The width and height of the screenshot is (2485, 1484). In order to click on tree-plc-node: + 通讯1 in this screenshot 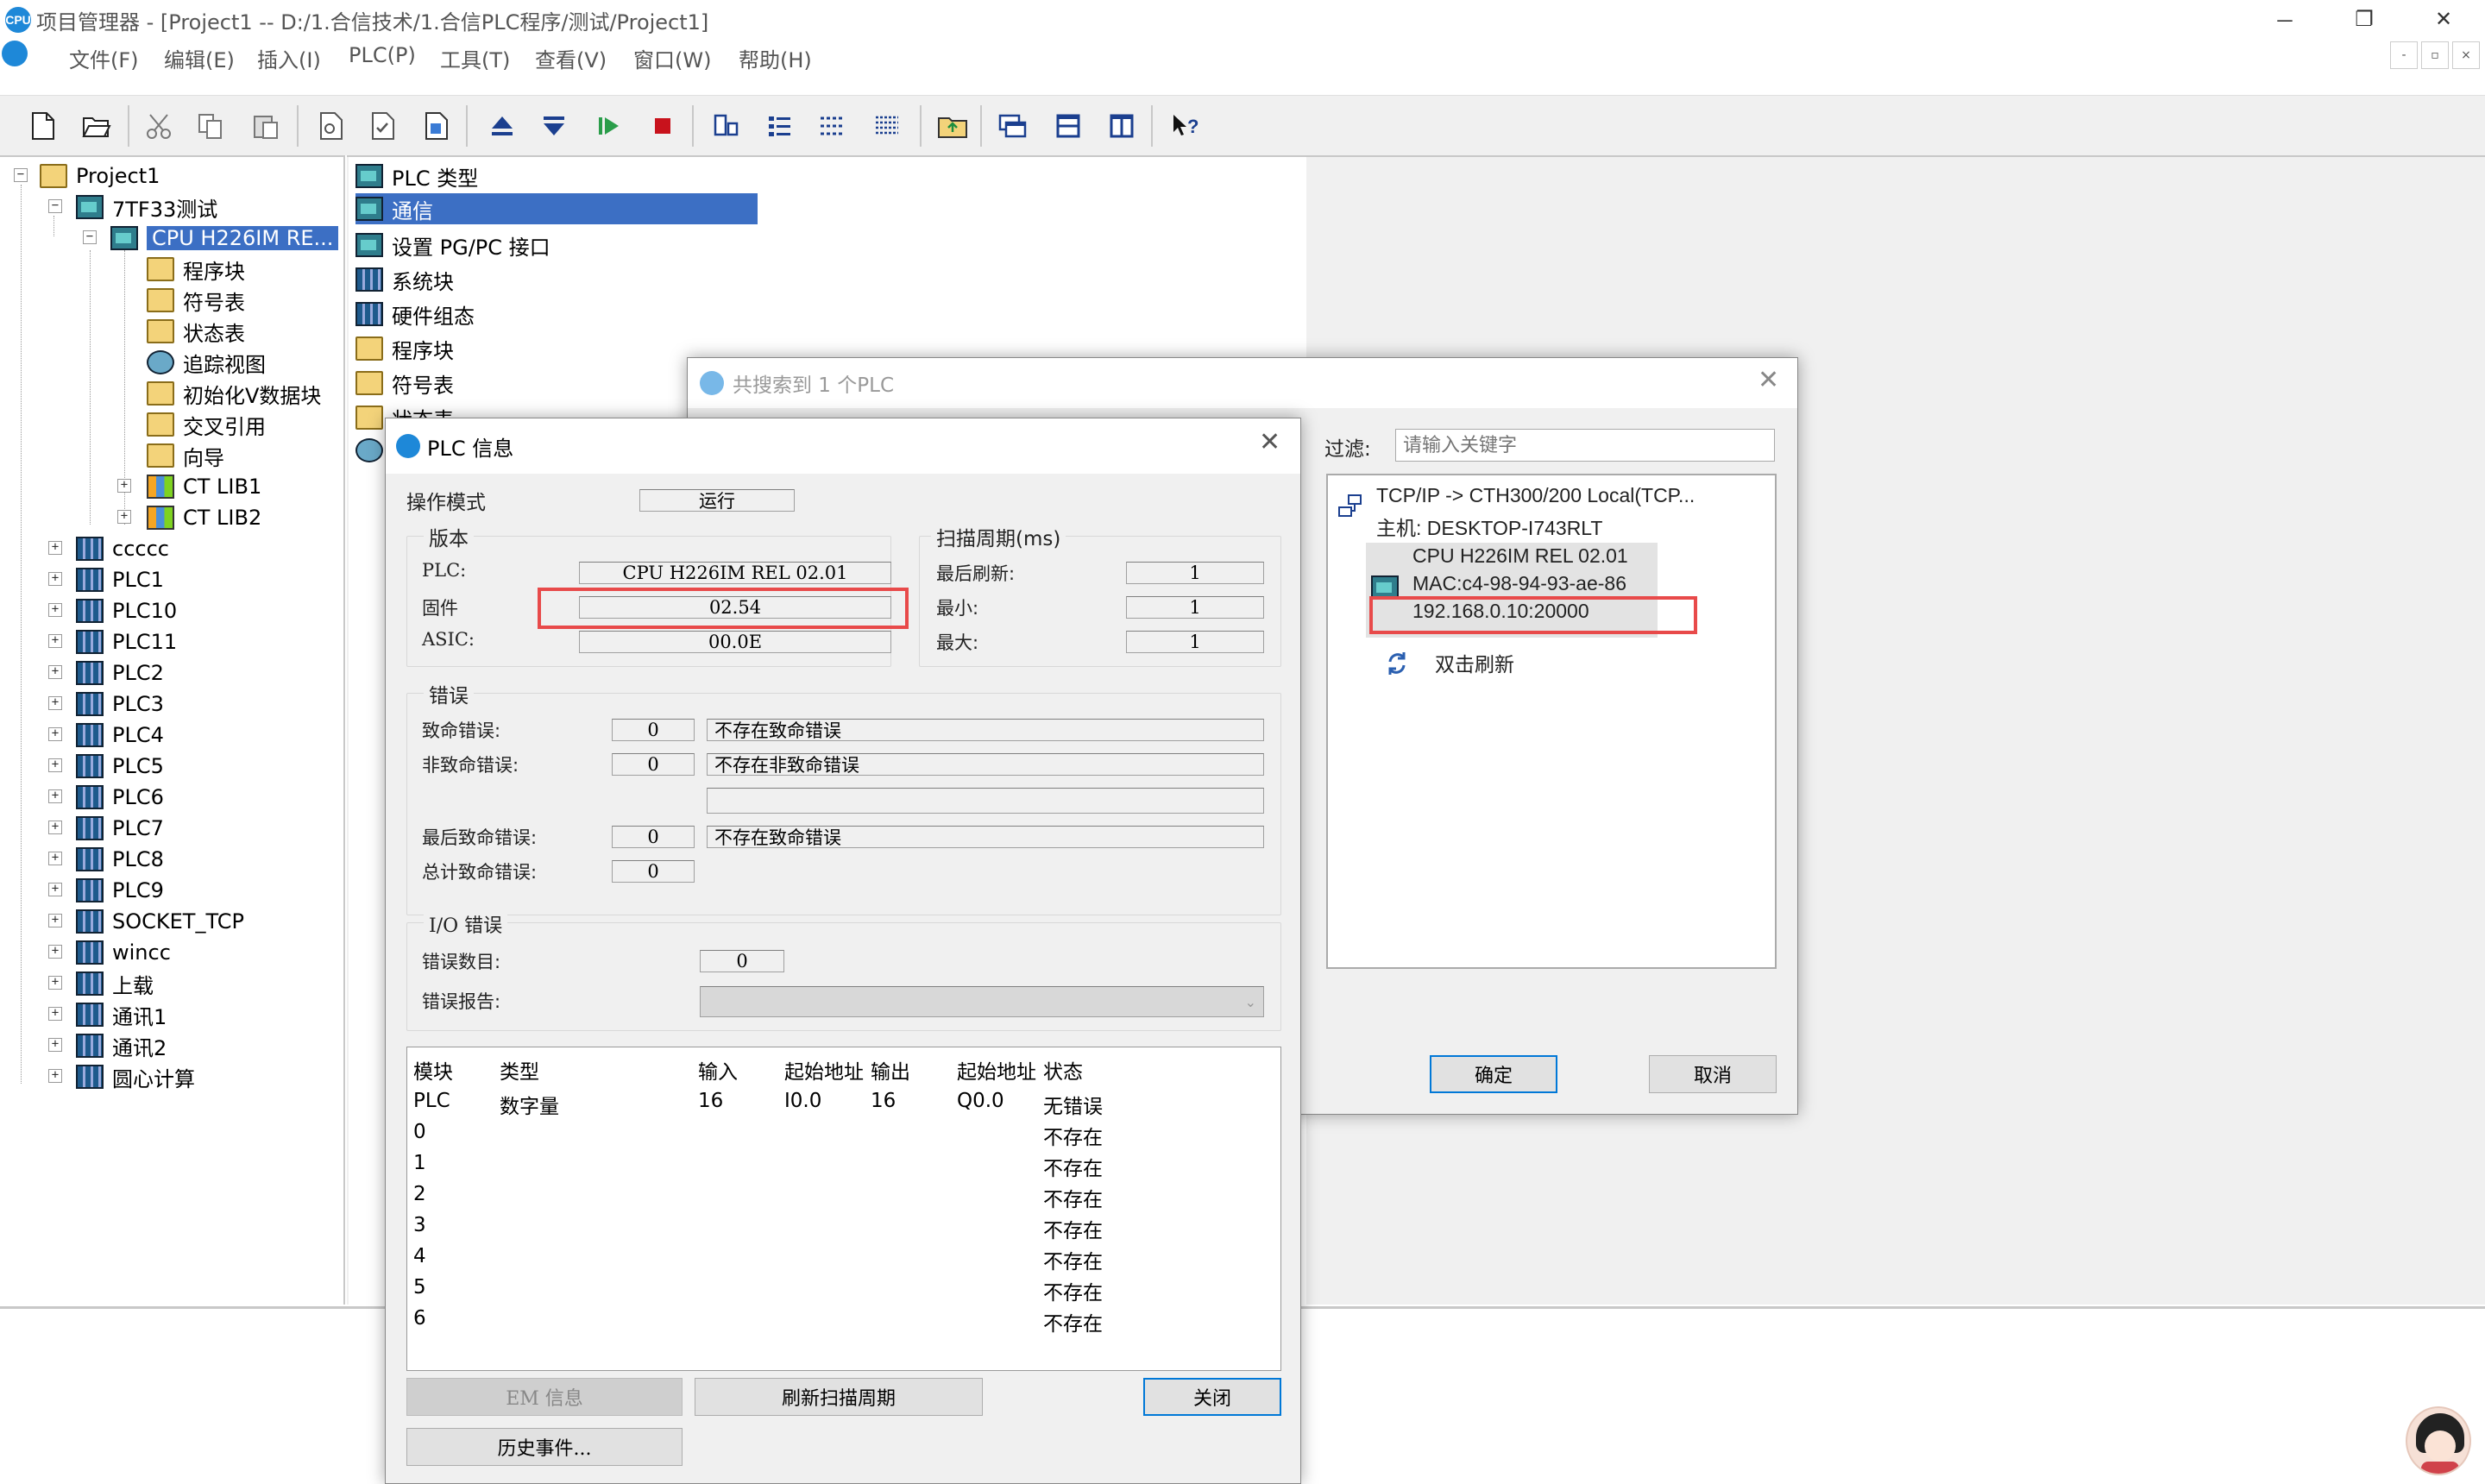, I will do `click(107, 1014)`.